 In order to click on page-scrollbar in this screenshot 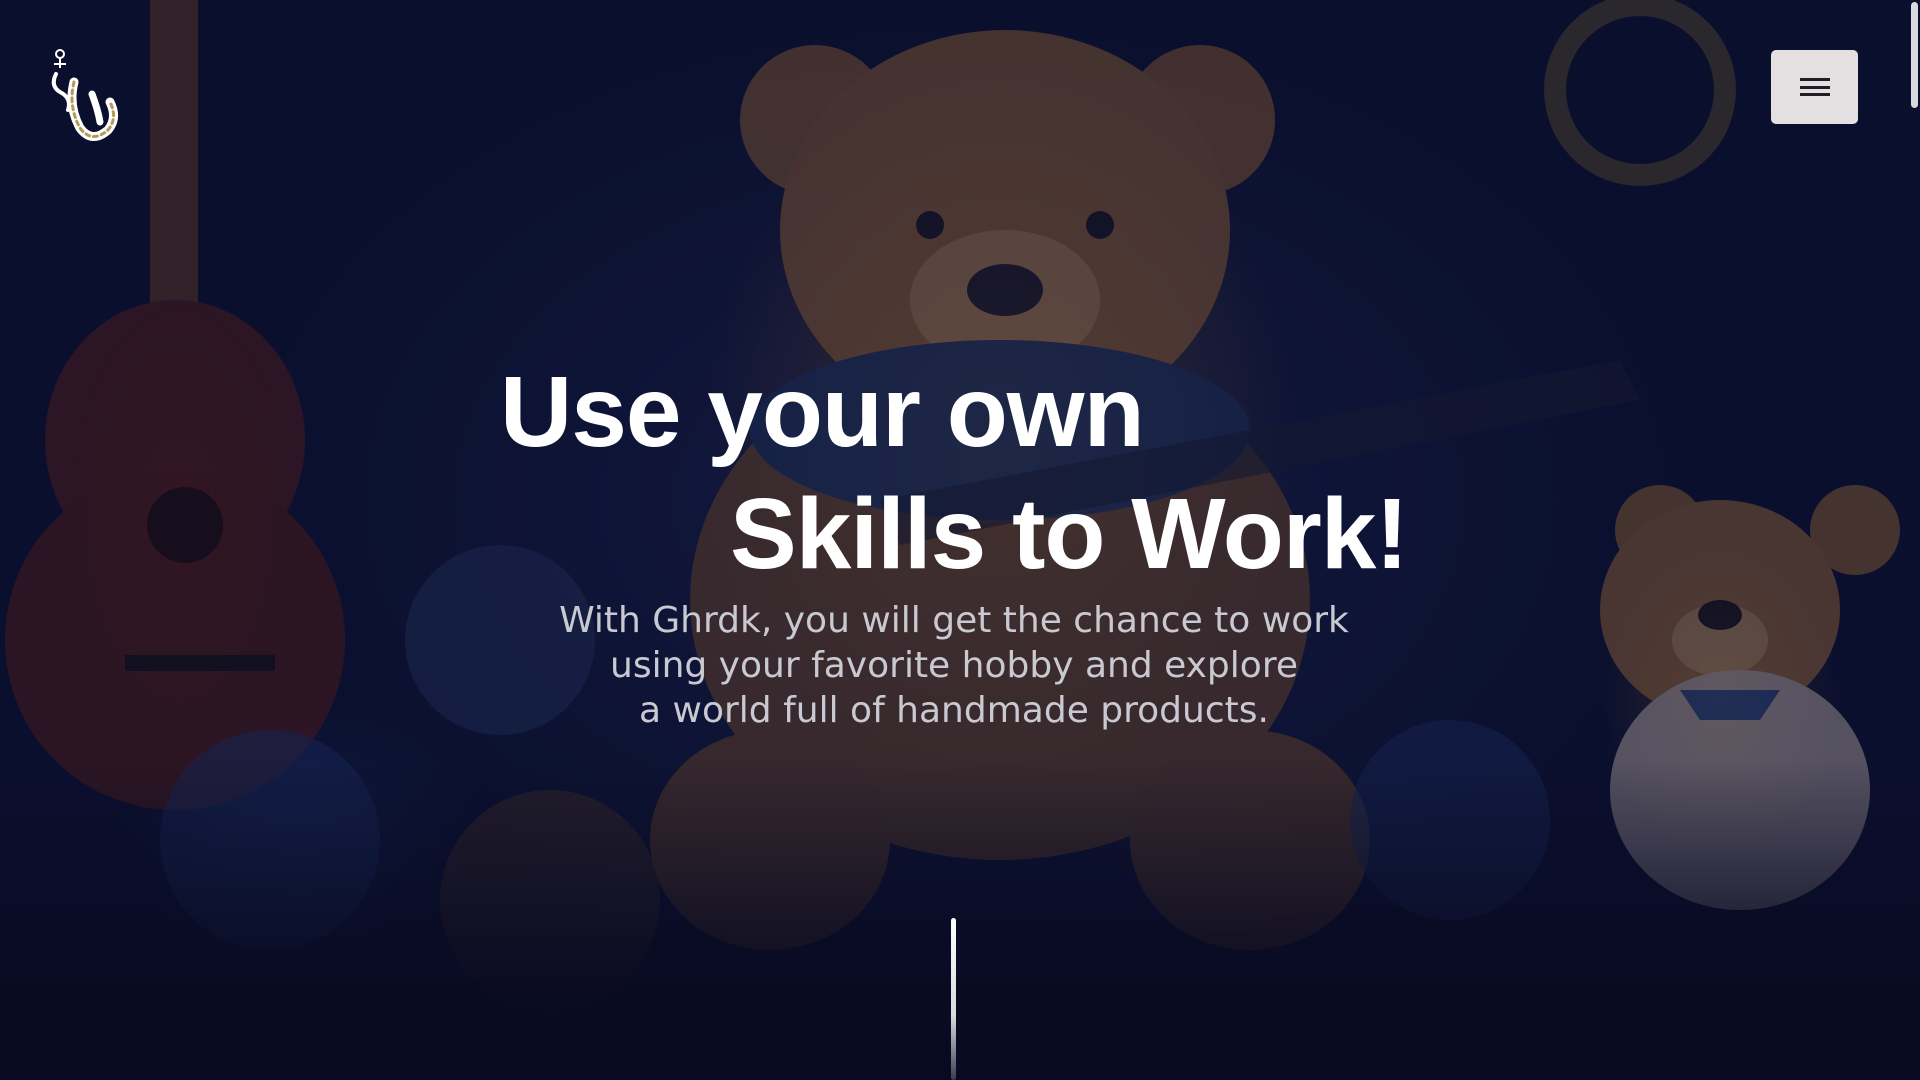, I will do `click(1914, 540)`.